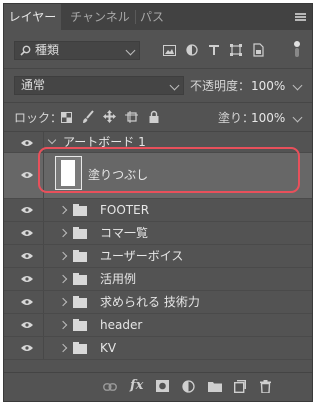  What do you see at coordinates (152, 17) in the screenshot?
I see `tab-paths: パス` at bounding box center [152, 17].